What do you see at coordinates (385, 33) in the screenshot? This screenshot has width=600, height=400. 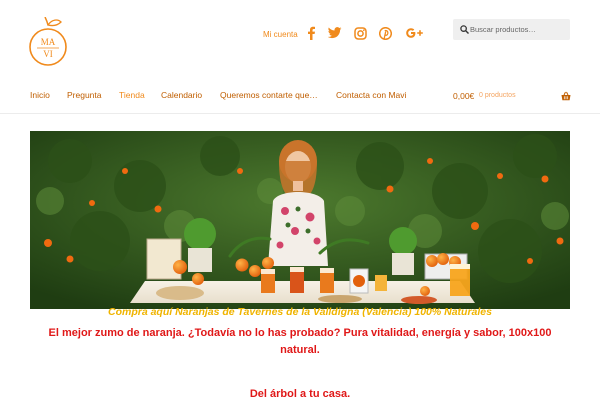 I see `pinterest-icon` at bounding box center [385, 33].